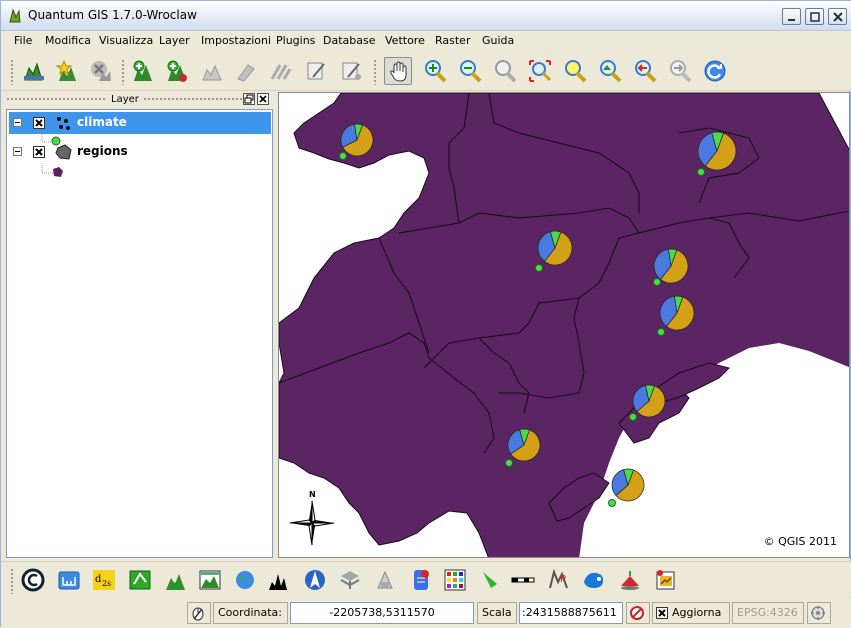 This screenshot has height=628, width=851. Describe the element at coordinates (39, 152) in the screenshot. I see `visibility-checkbox-regions` at that location.